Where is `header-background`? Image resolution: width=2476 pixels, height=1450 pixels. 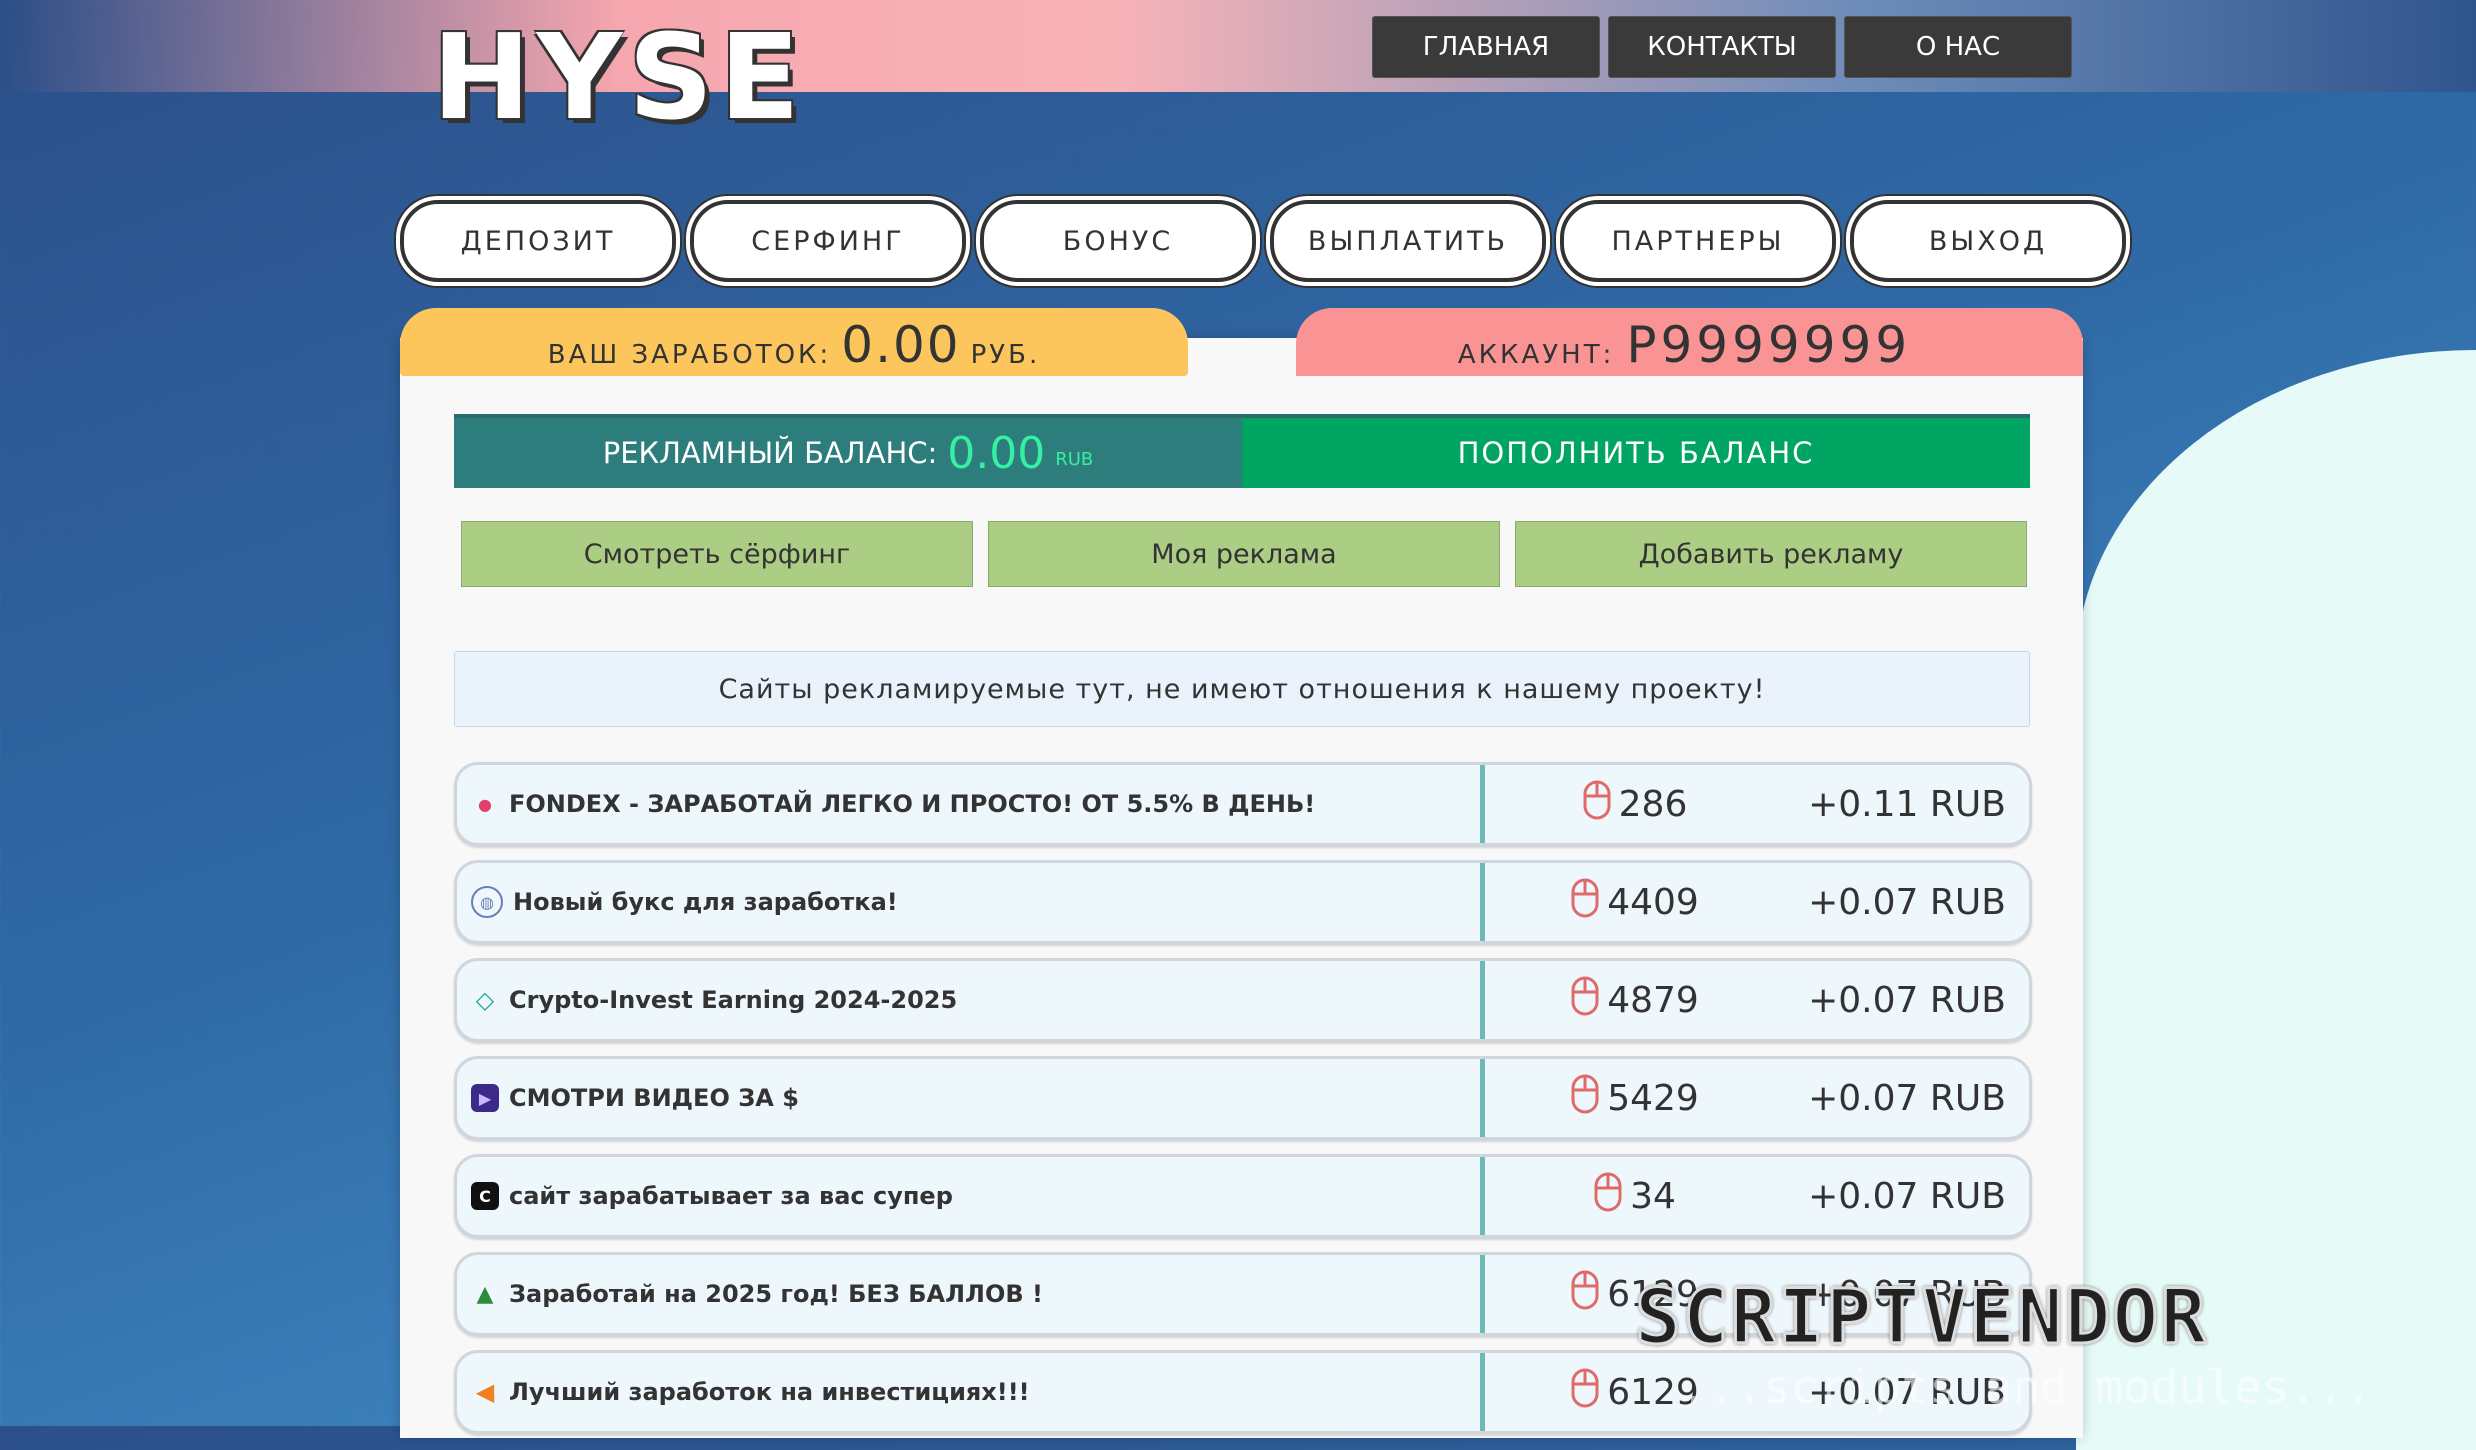 header-background is located at coordinates (1238, 46).